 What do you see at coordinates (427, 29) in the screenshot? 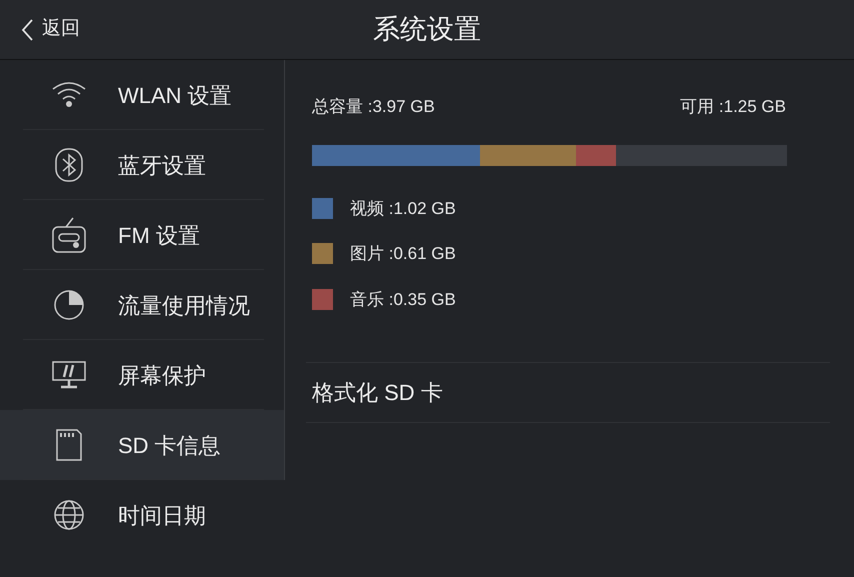
I see `page-title: 系统设置` at bounding box center [427, 29].